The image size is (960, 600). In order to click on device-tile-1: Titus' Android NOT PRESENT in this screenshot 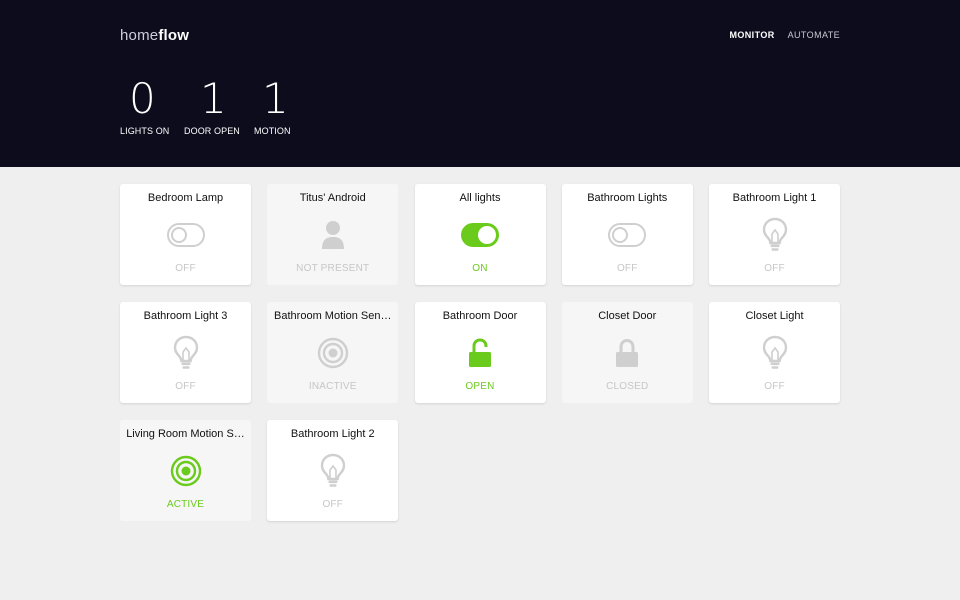, I will do `click(333, 234)`.